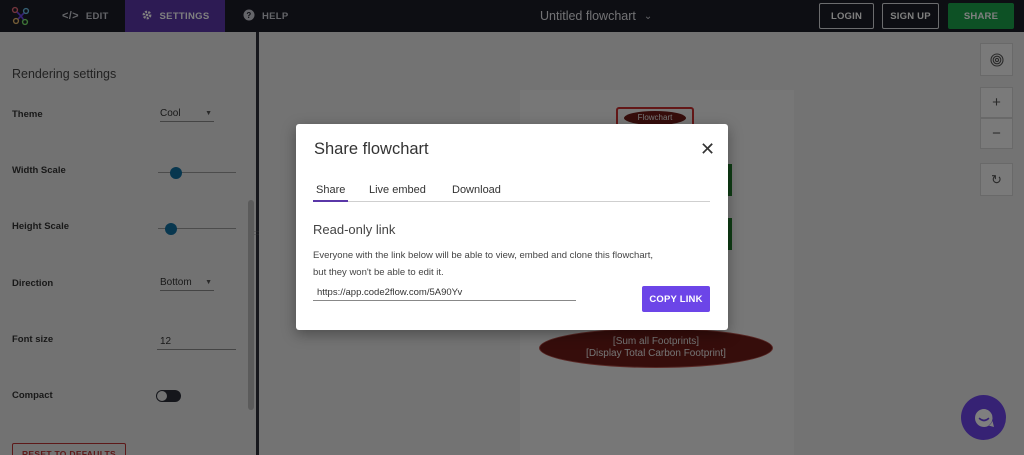 Image resolution: width=1024 pixels, height=455 pixels. I want to click on tab-underline, so click(511, 201).